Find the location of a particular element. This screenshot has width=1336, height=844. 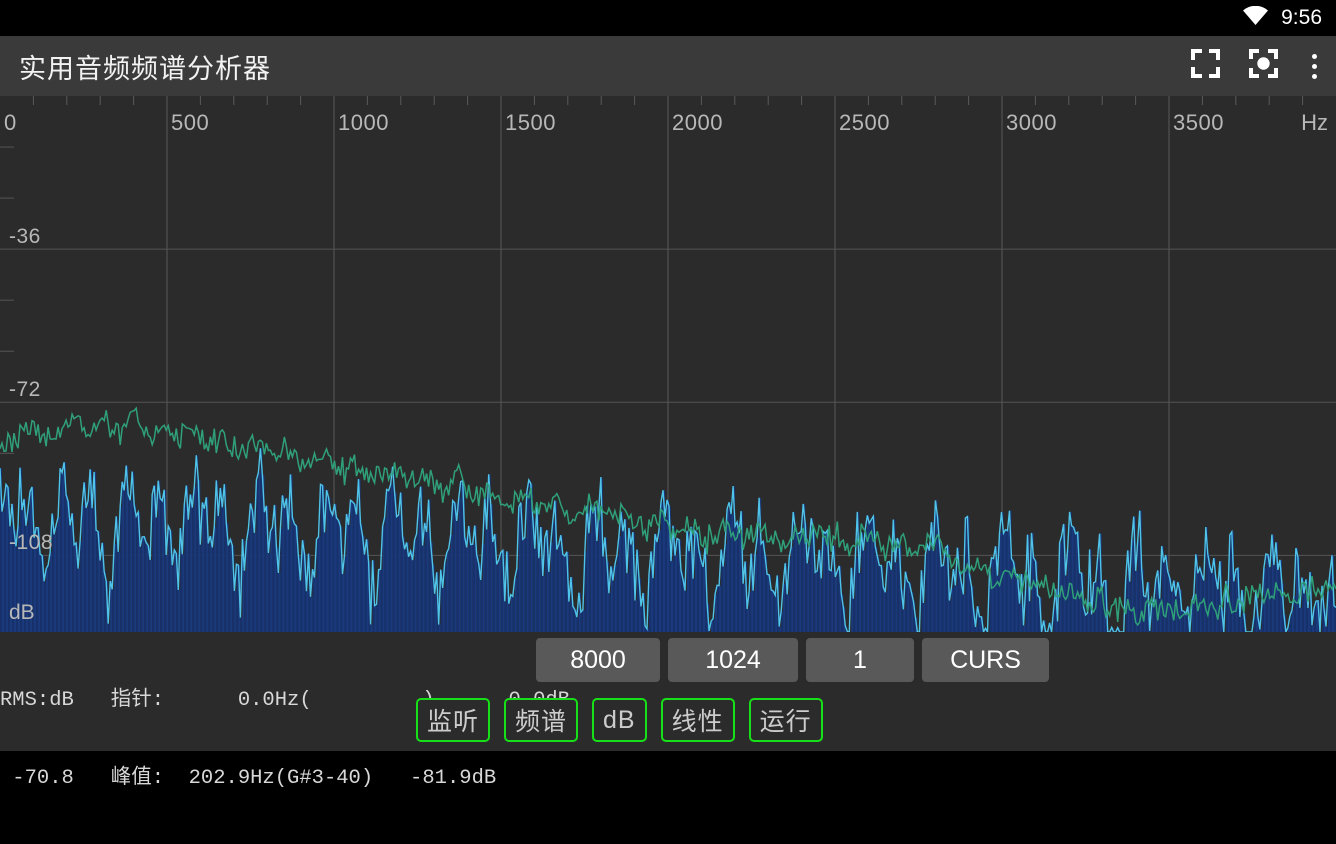

mode-button-row: 监听 频谱 dB 线性 运行 is located at coordinates (619, 720).